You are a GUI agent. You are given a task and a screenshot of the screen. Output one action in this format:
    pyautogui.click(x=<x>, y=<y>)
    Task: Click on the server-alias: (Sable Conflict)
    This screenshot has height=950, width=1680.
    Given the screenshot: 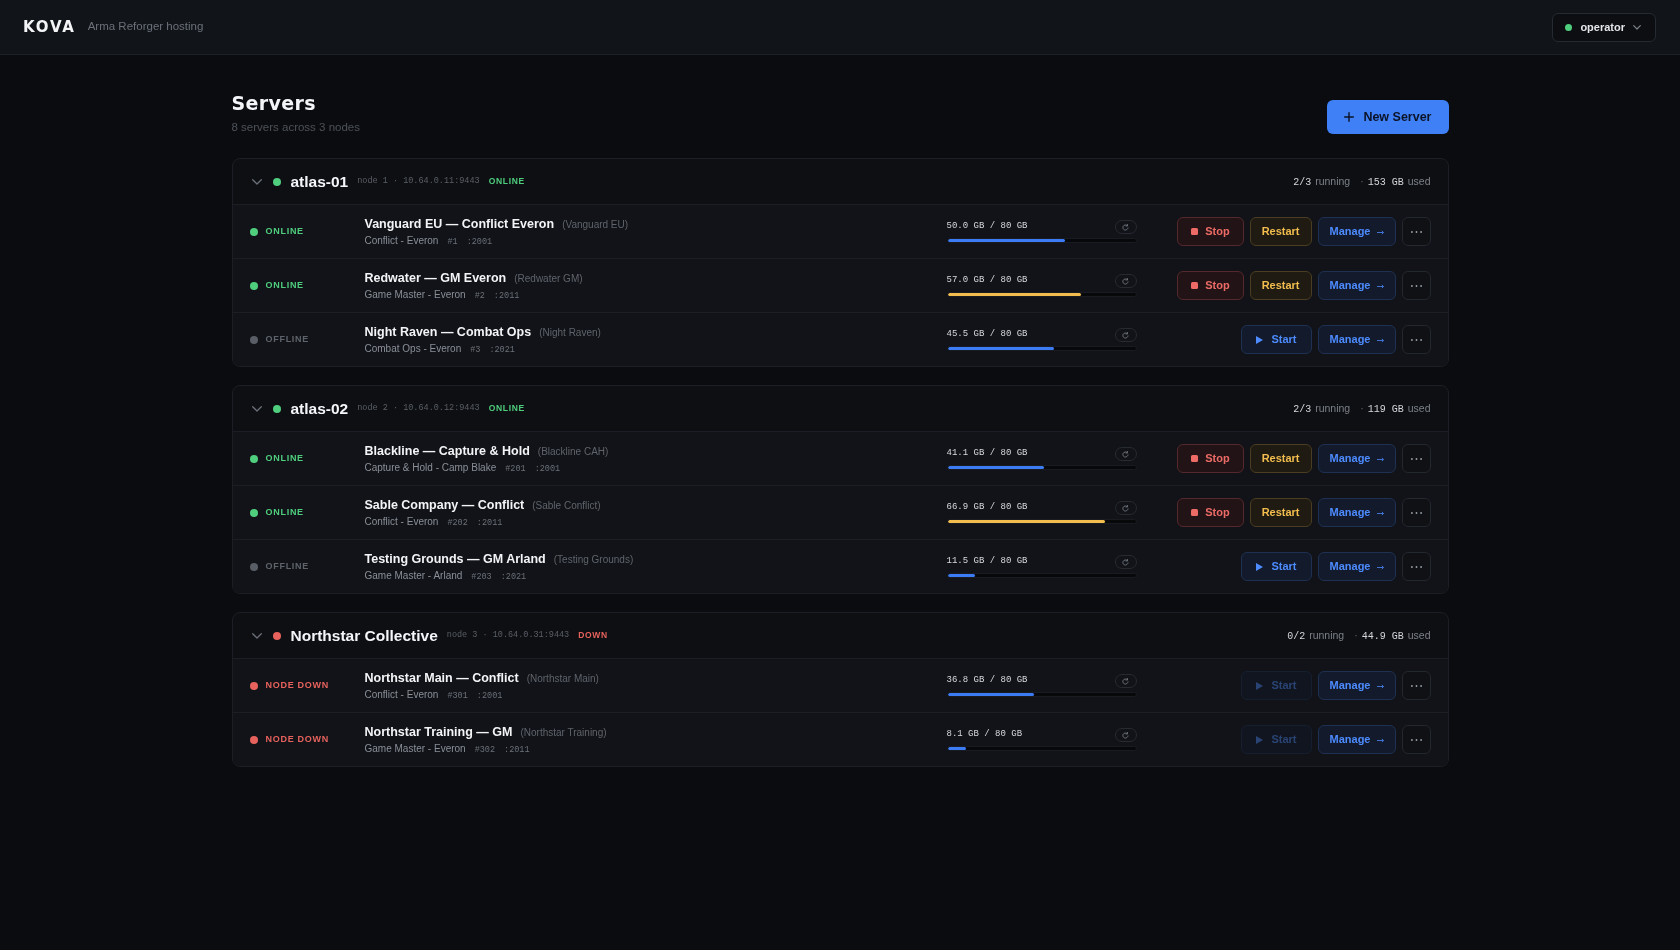 What is the action you would take?
    pyautogui.click(x=566, y=505)
    